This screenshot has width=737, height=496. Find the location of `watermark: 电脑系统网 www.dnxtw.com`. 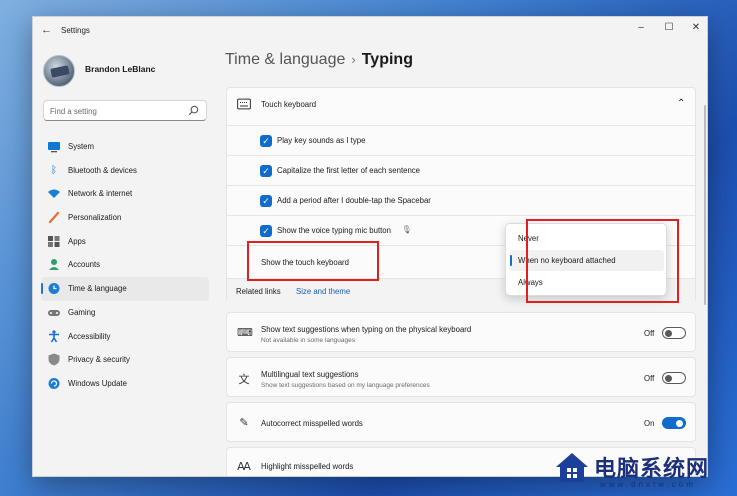

watermark: 电脑系统网 www.dnxtw.com is located at coordinates (642, 470).